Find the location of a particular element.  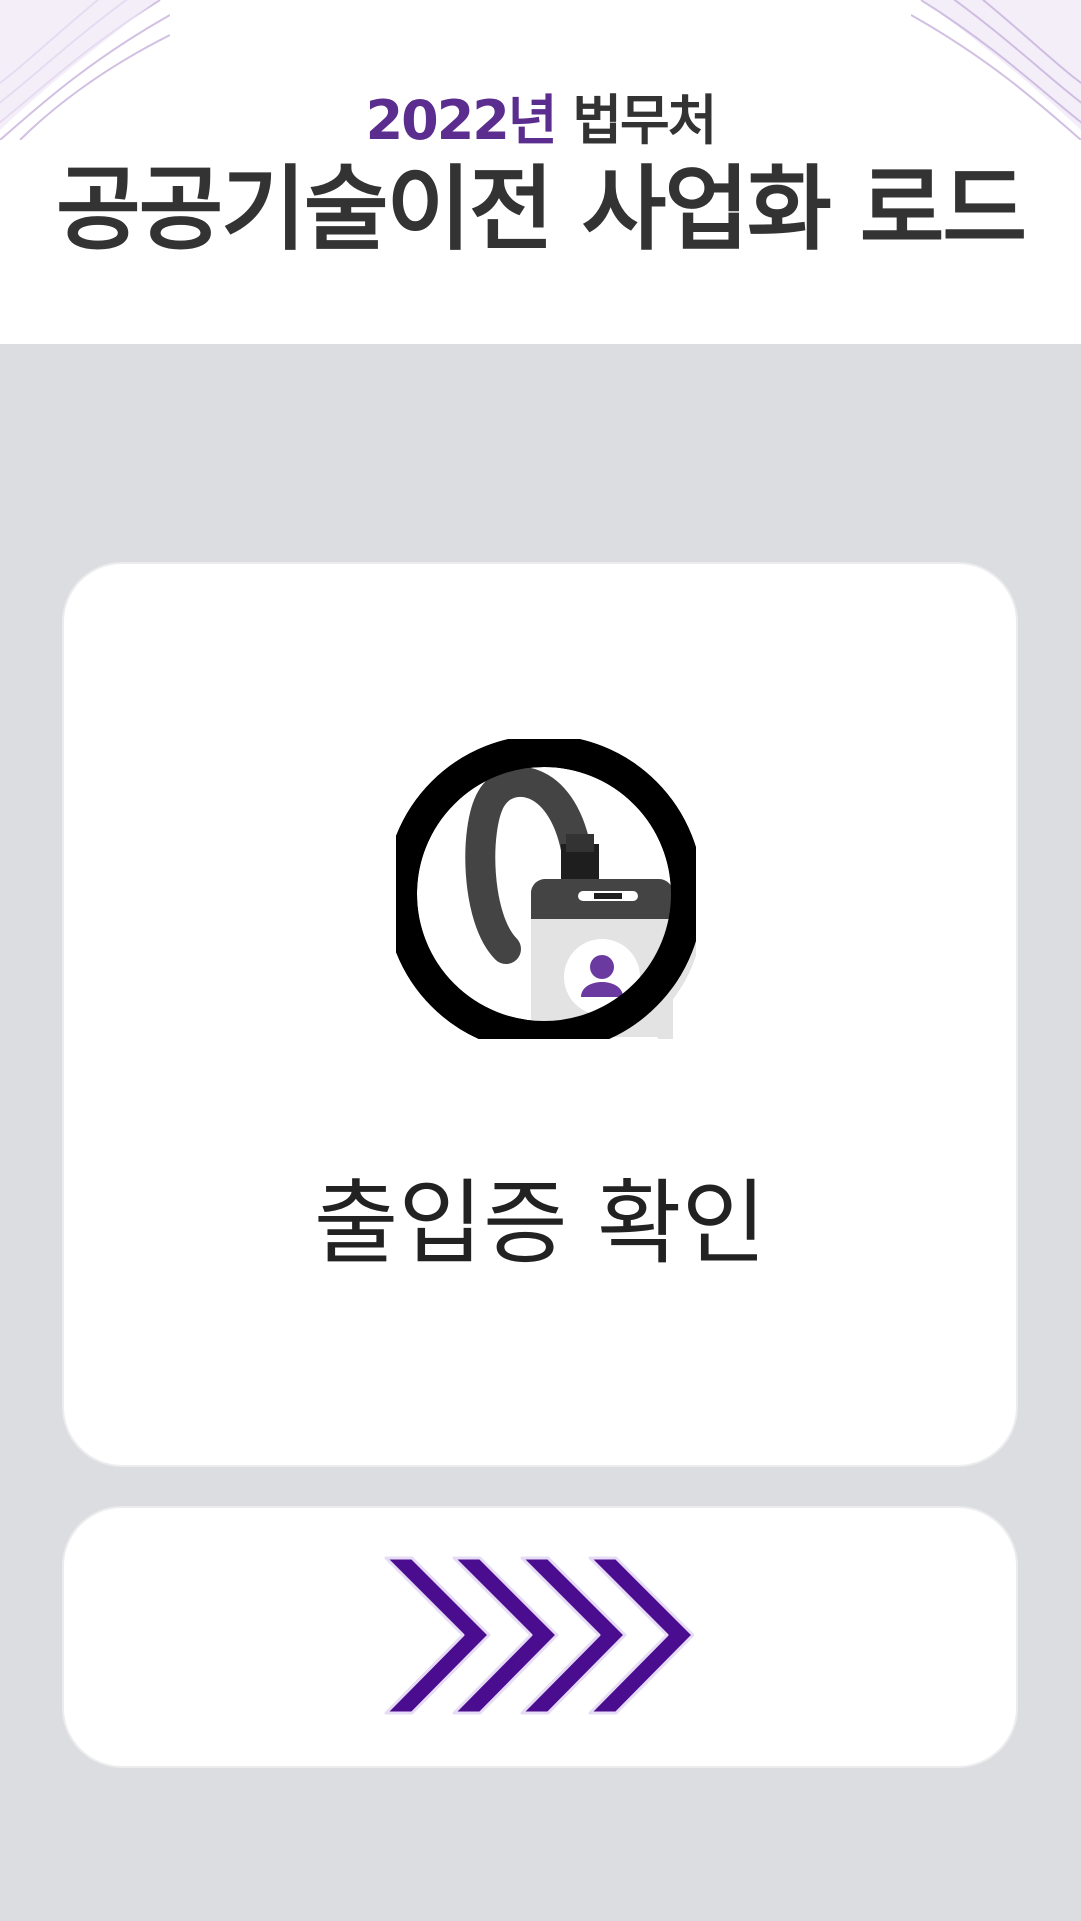

next-button is located at coordinates (540, 1637).